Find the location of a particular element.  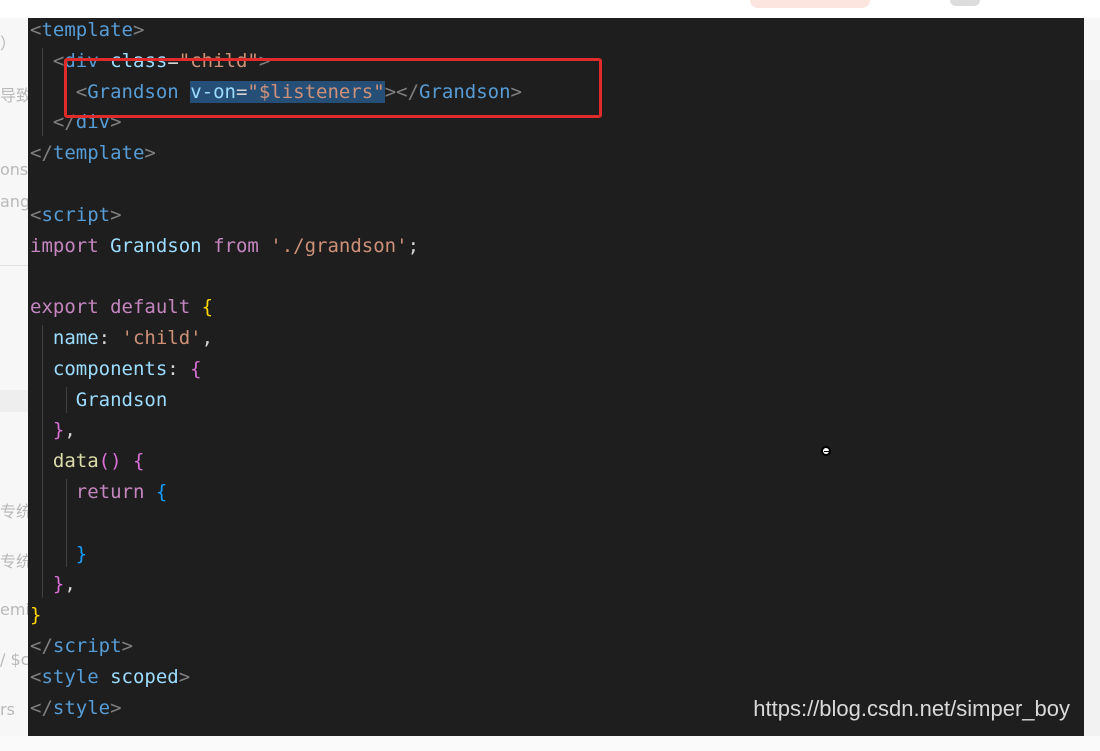

code-line: components: { is located at coordinates (116, 369).